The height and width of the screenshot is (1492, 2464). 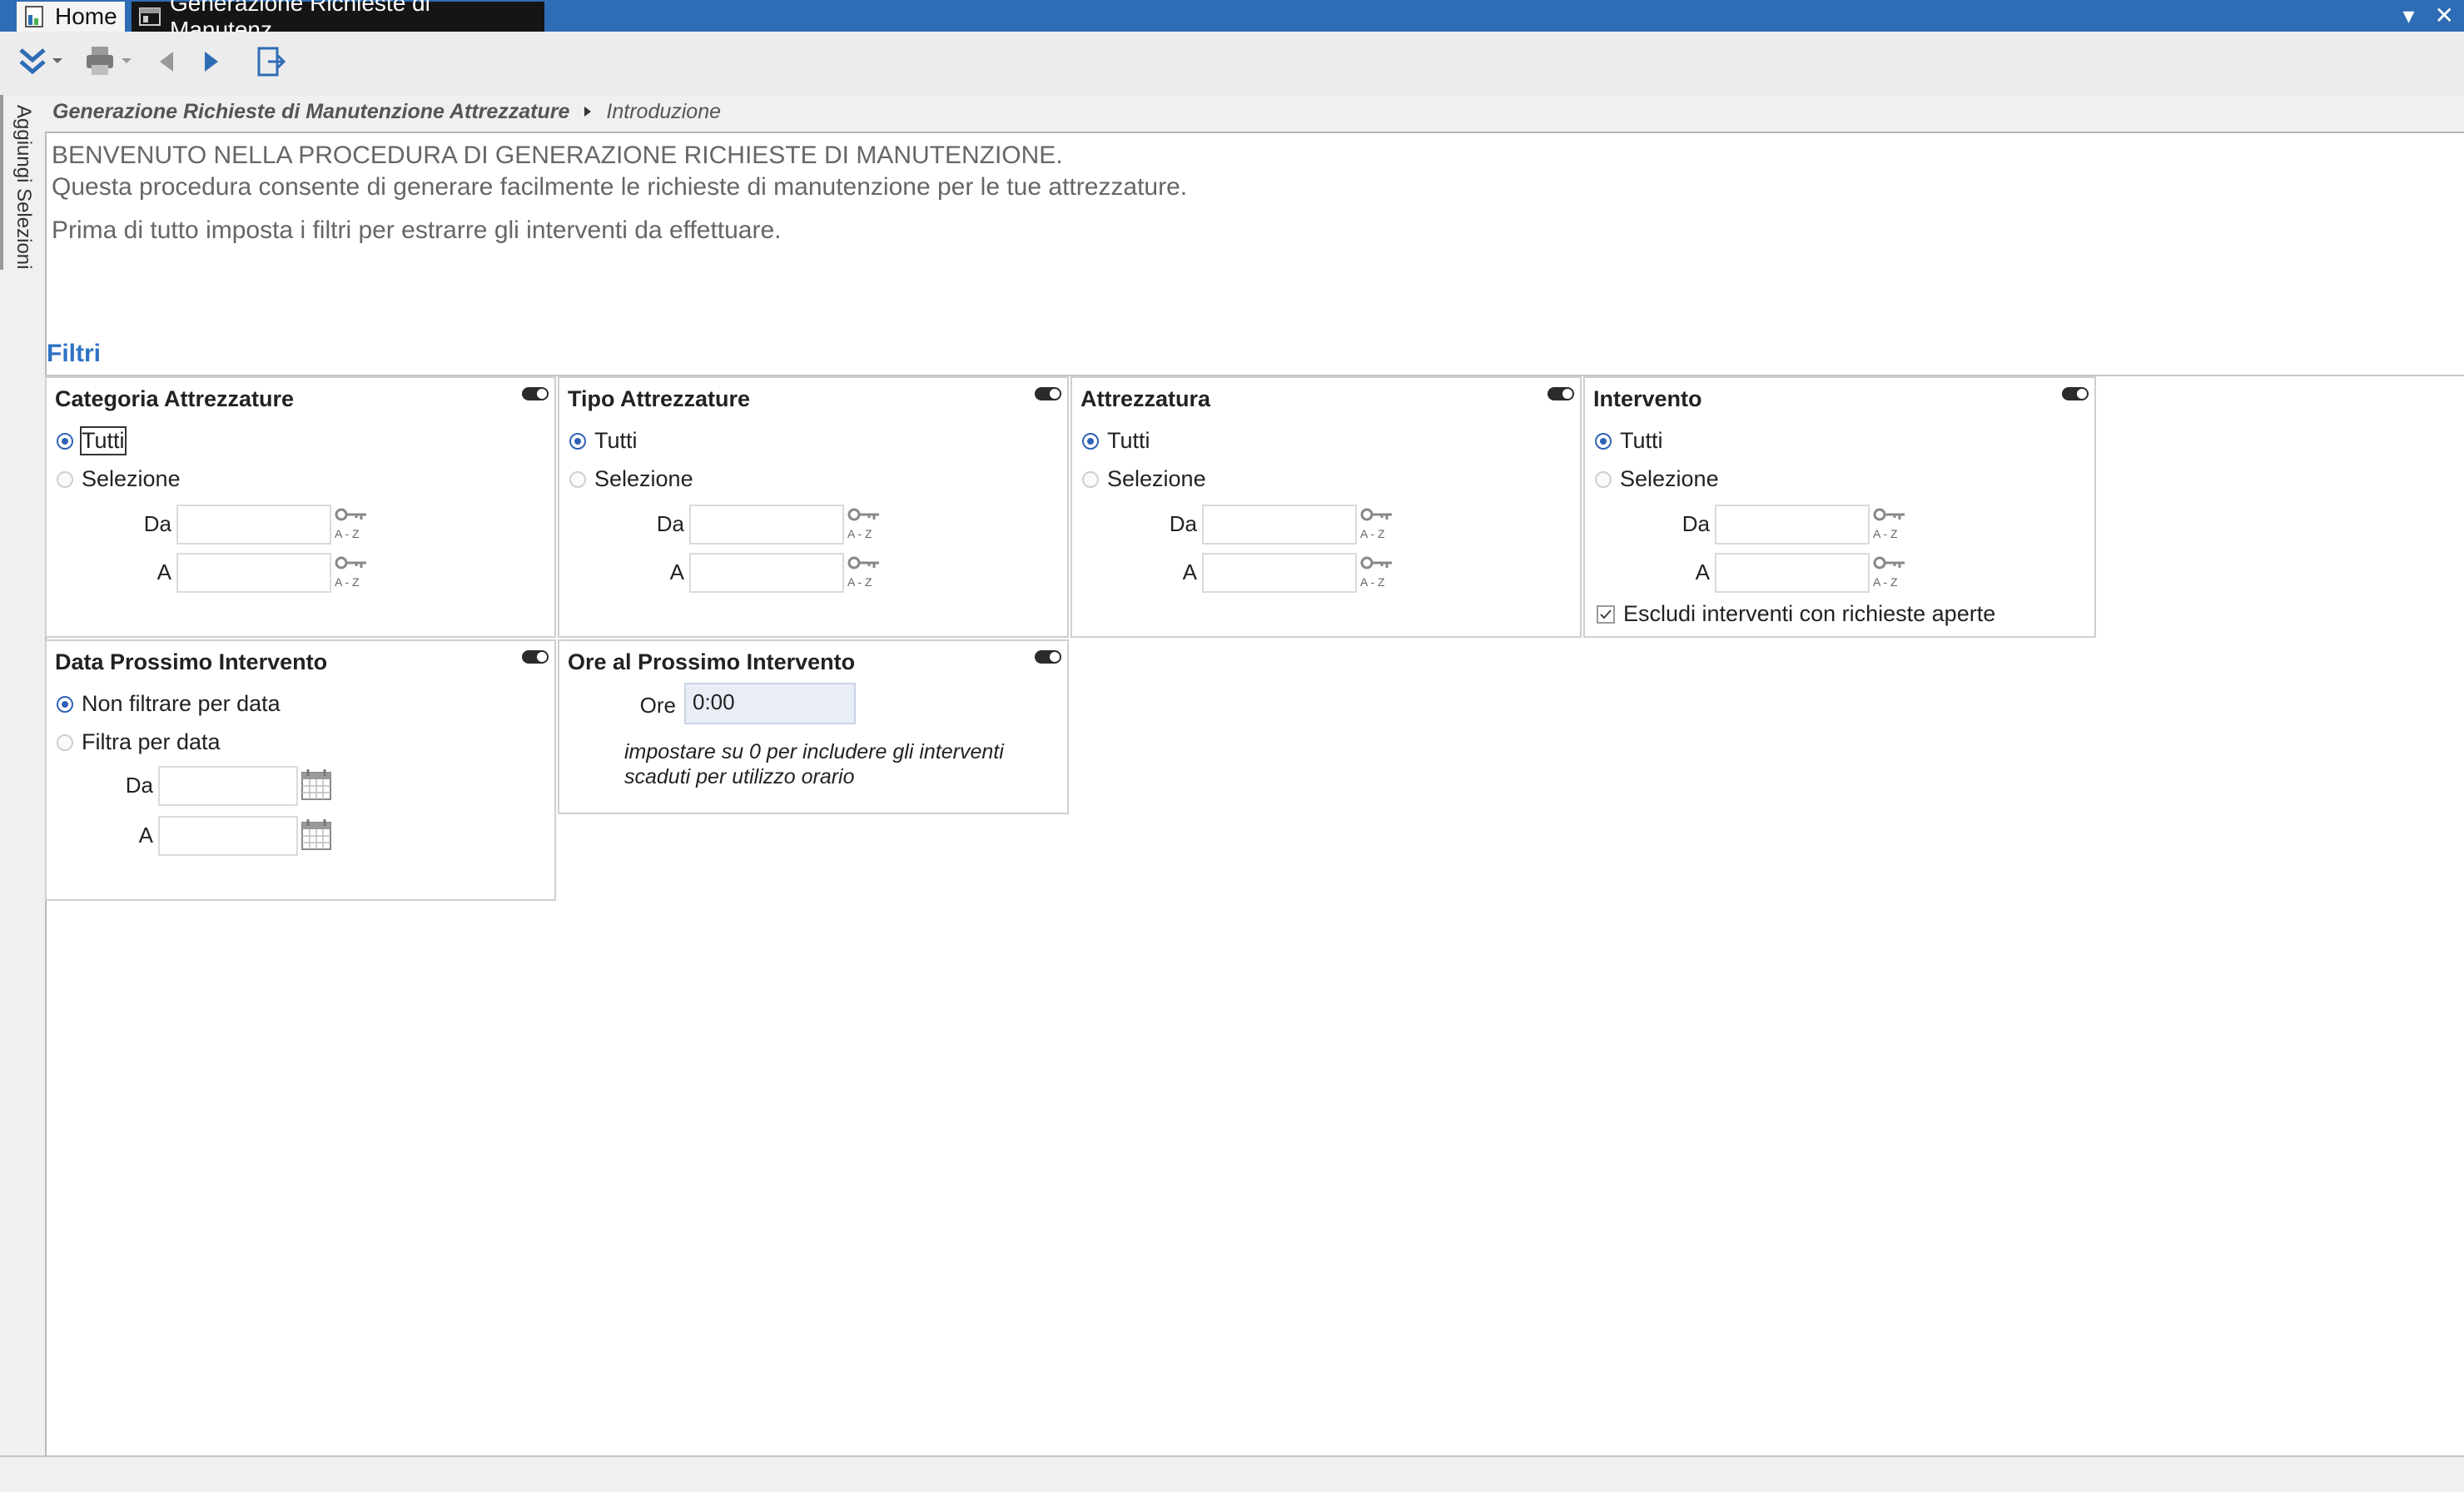 What do you see at coordinates (664, 111) in the screenshot?
I see `breadcrumb-current: Introduzione` at bounding box center [664, 111].